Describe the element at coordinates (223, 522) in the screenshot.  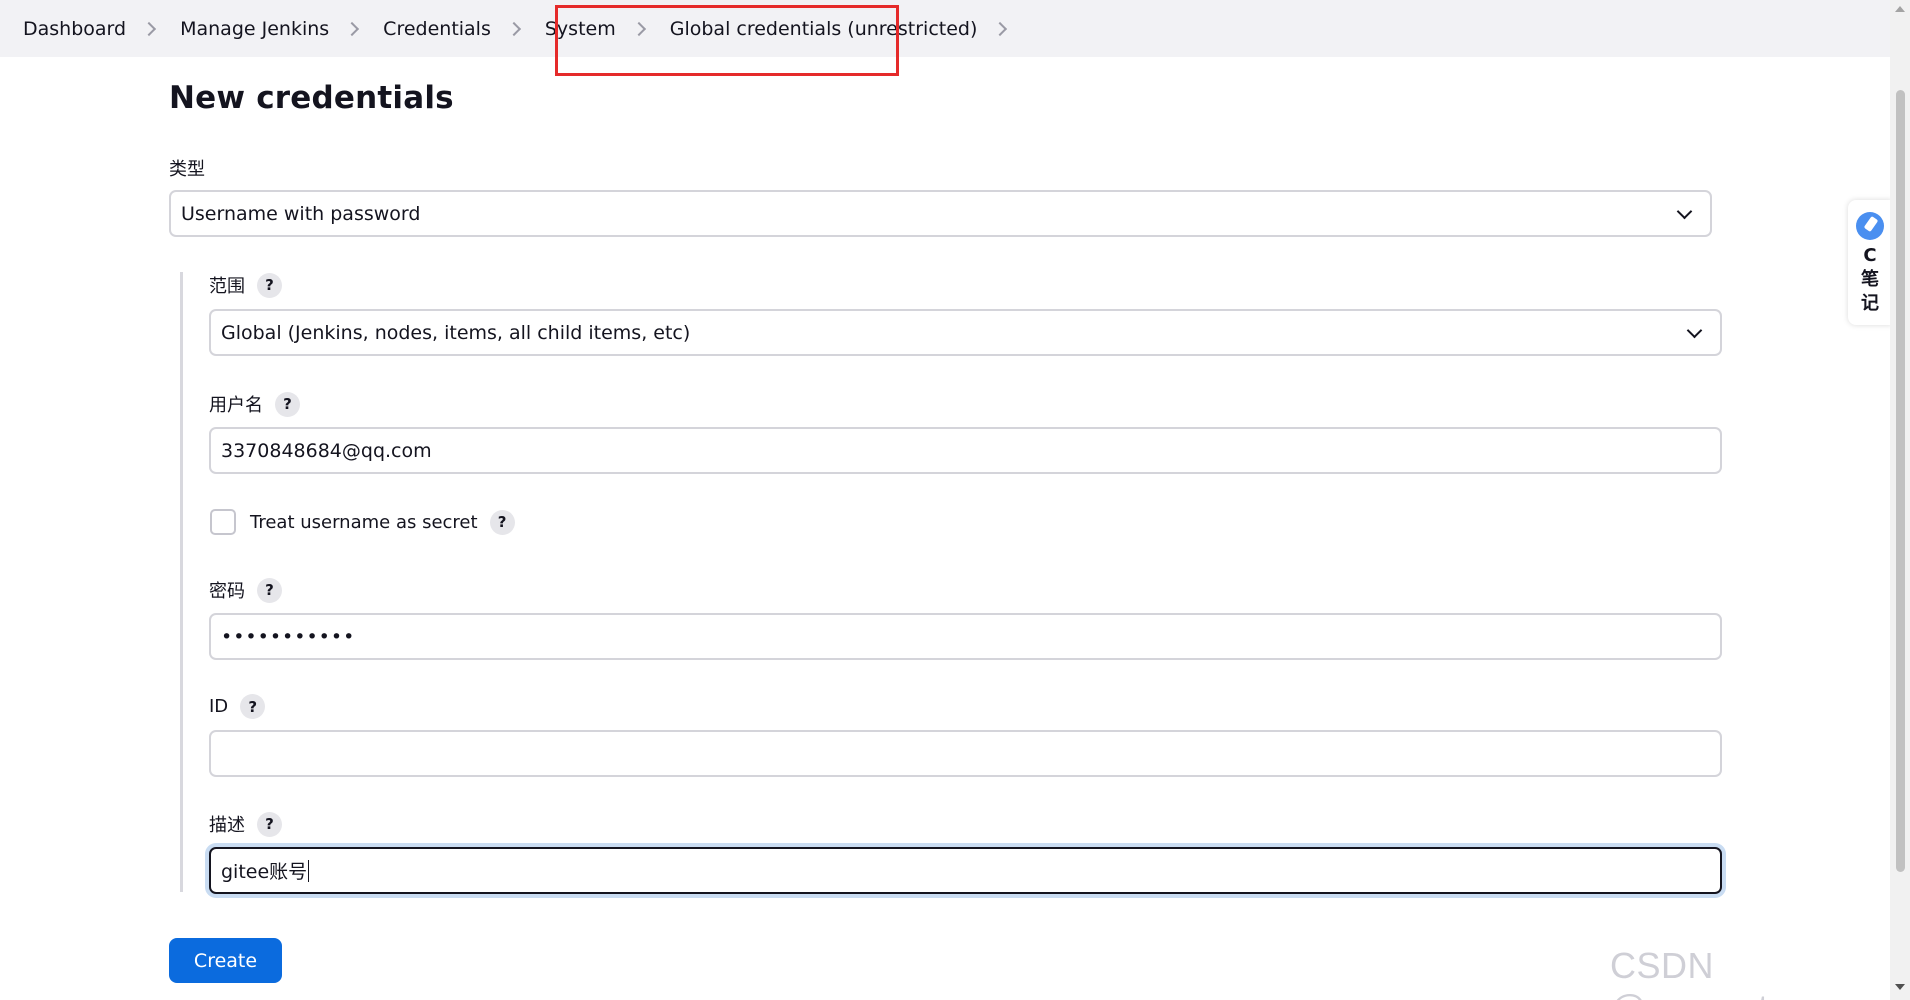
I see `username-secret-checkbox` at that location.